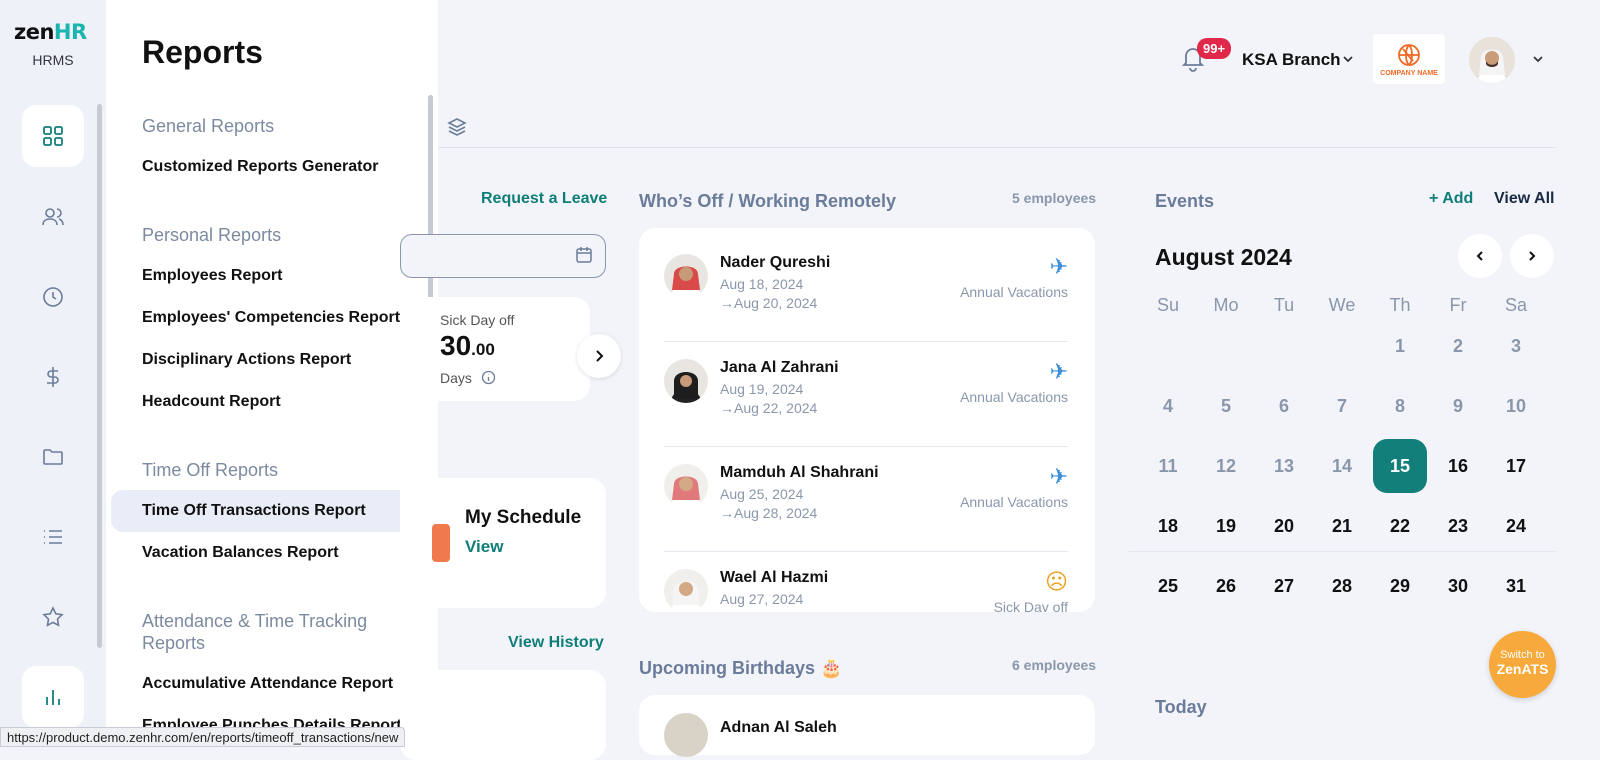  I want to click on report-employees: Employees Report, so click(212, 276).